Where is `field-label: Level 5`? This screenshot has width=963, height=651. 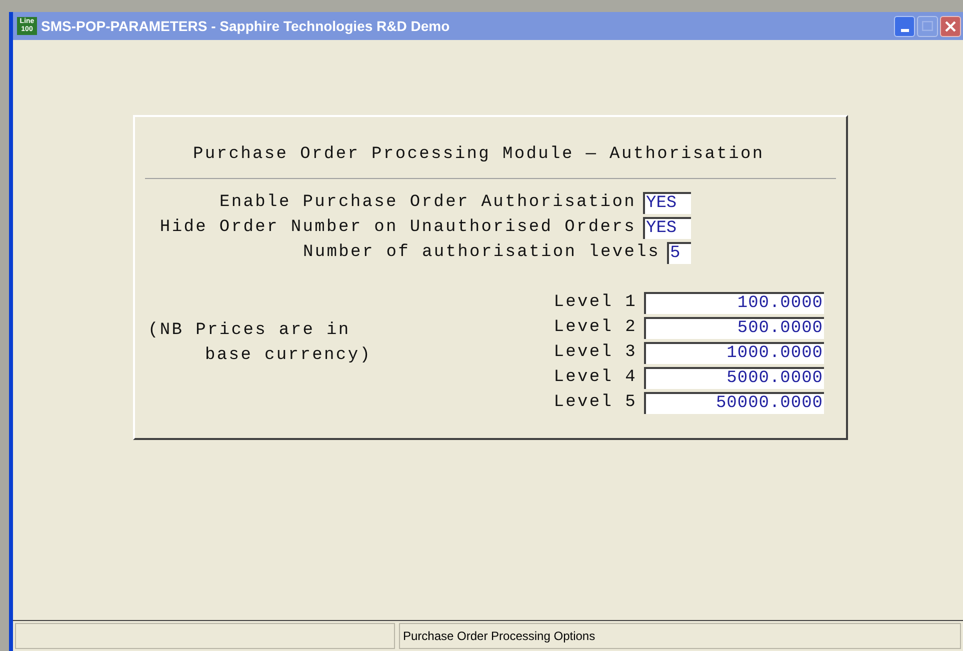
field-label: Level 5 is located at coordinates (595, 403).